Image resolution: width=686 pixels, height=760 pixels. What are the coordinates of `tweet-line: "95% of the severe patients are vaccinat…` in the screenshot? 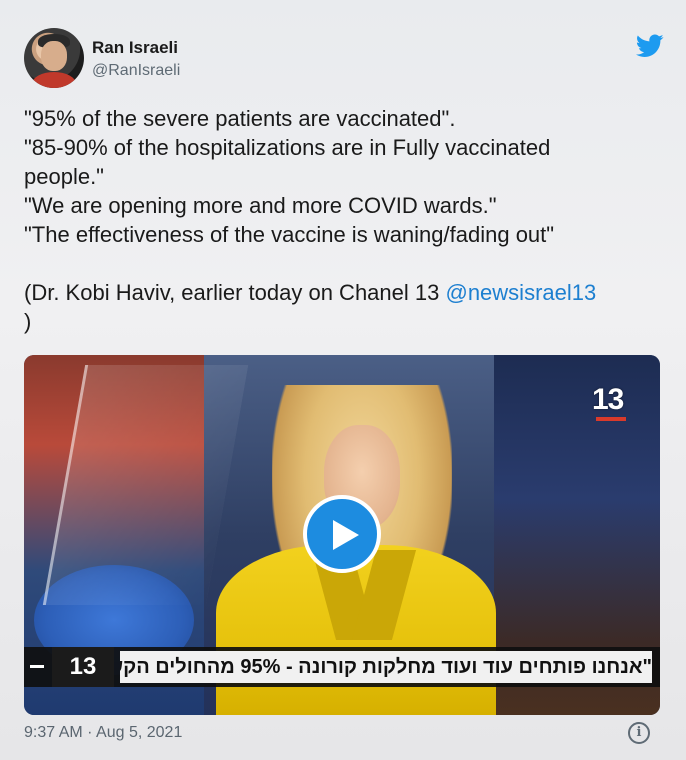 It's located at (240, 118).